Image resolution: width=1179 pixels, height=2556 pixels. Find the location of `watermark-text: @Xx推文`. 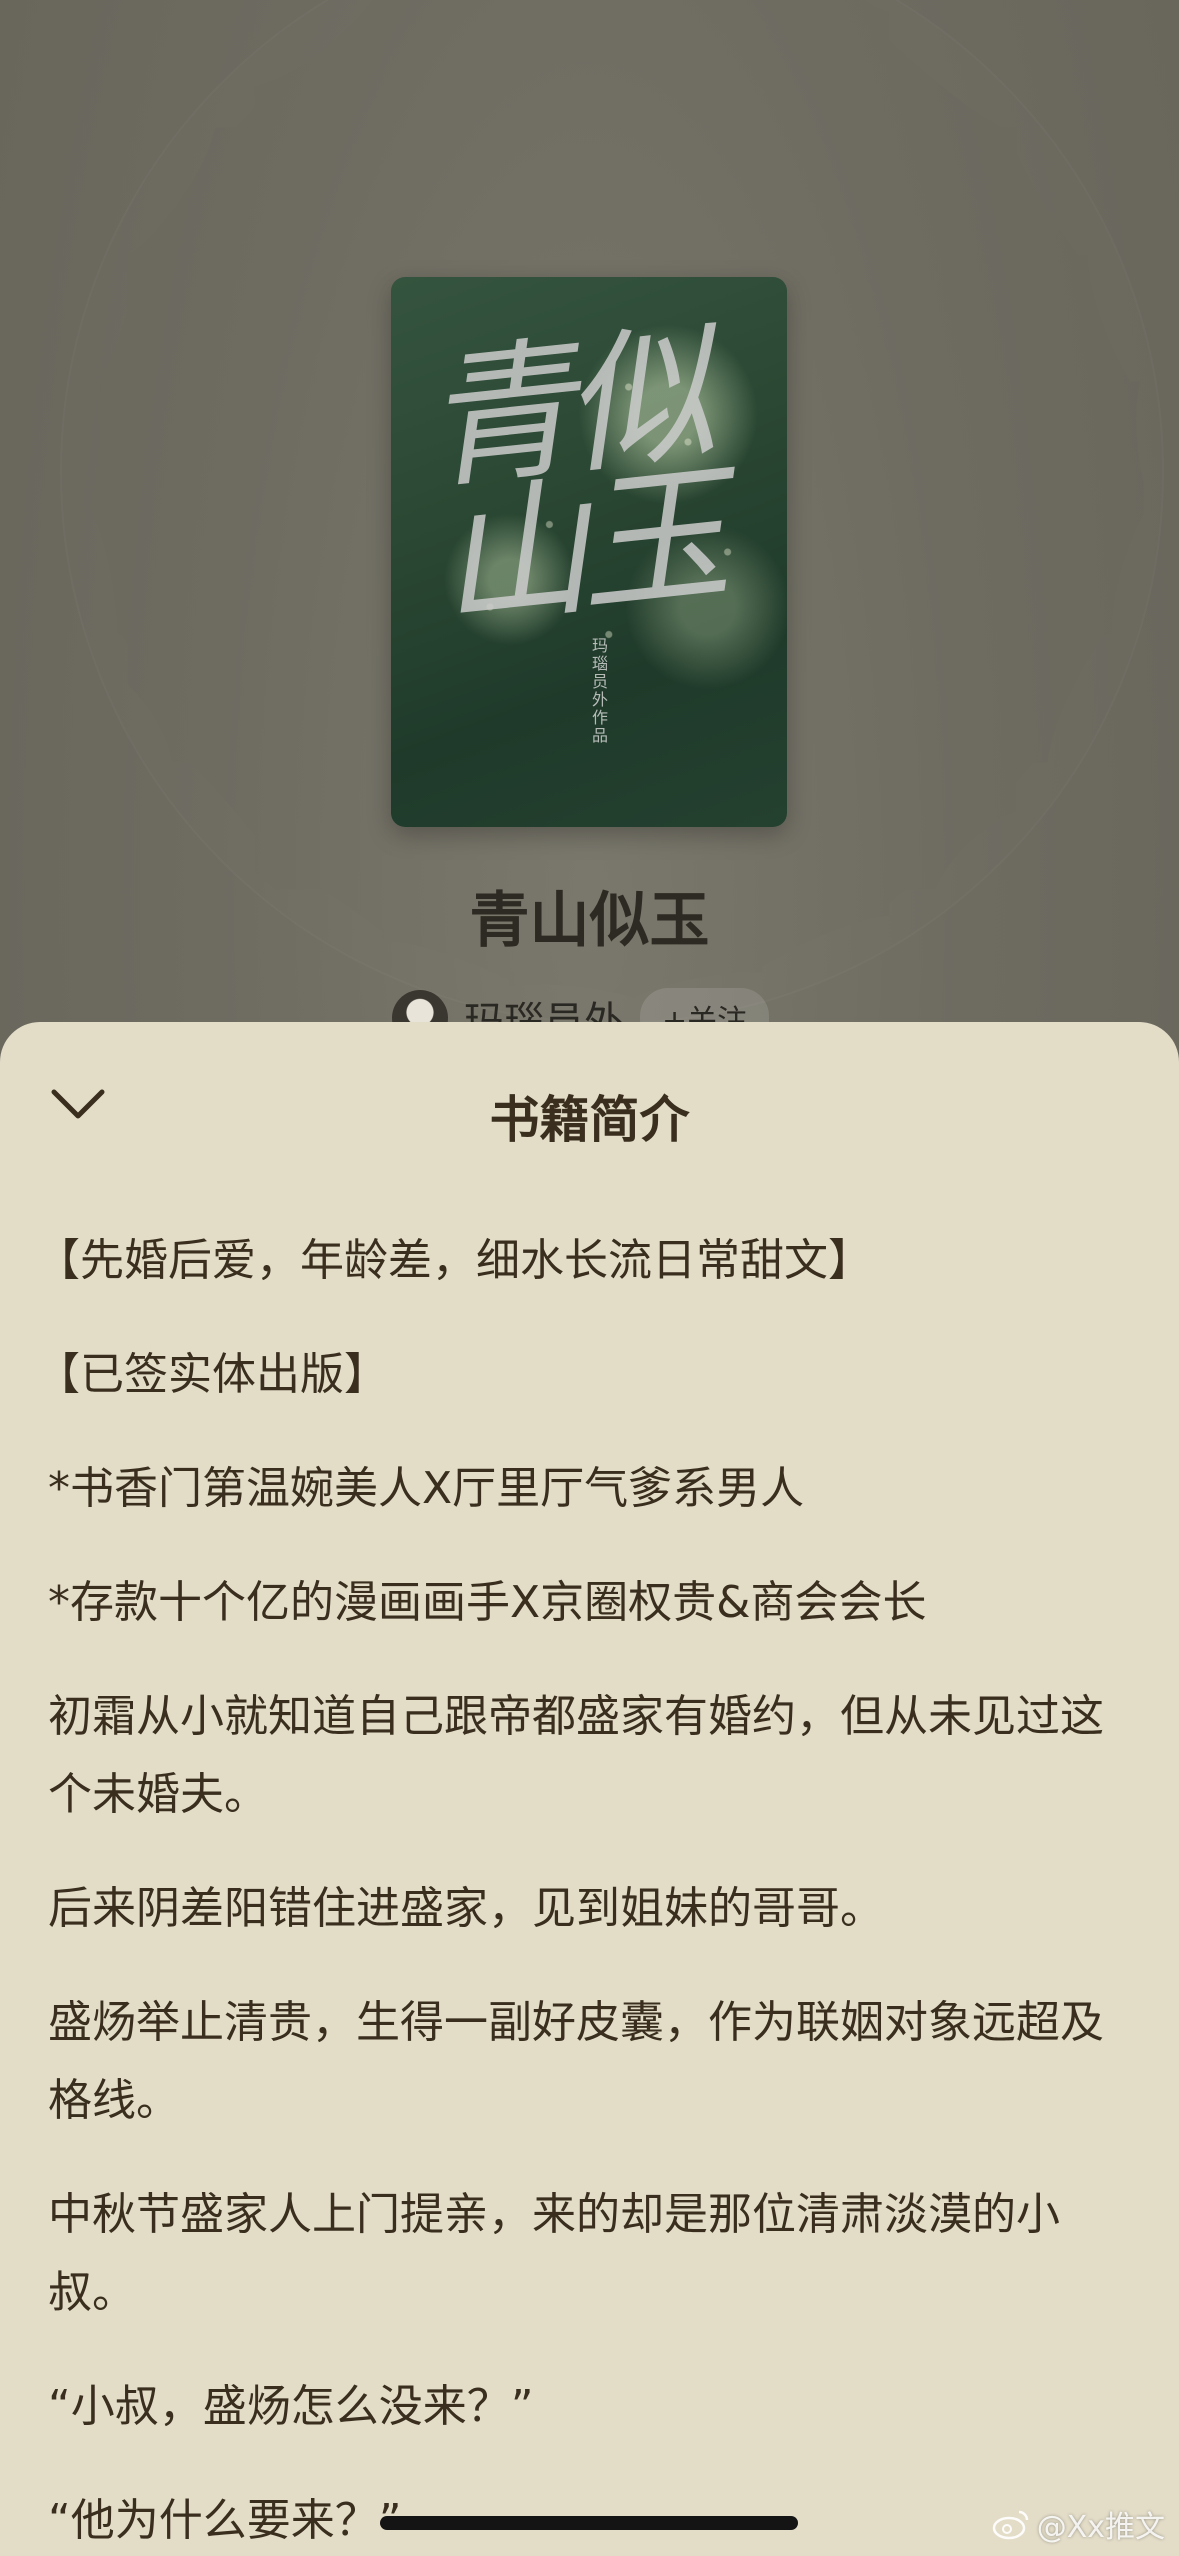

watermark-text: @Xx推文 is located at coordinates (1100, 2527).